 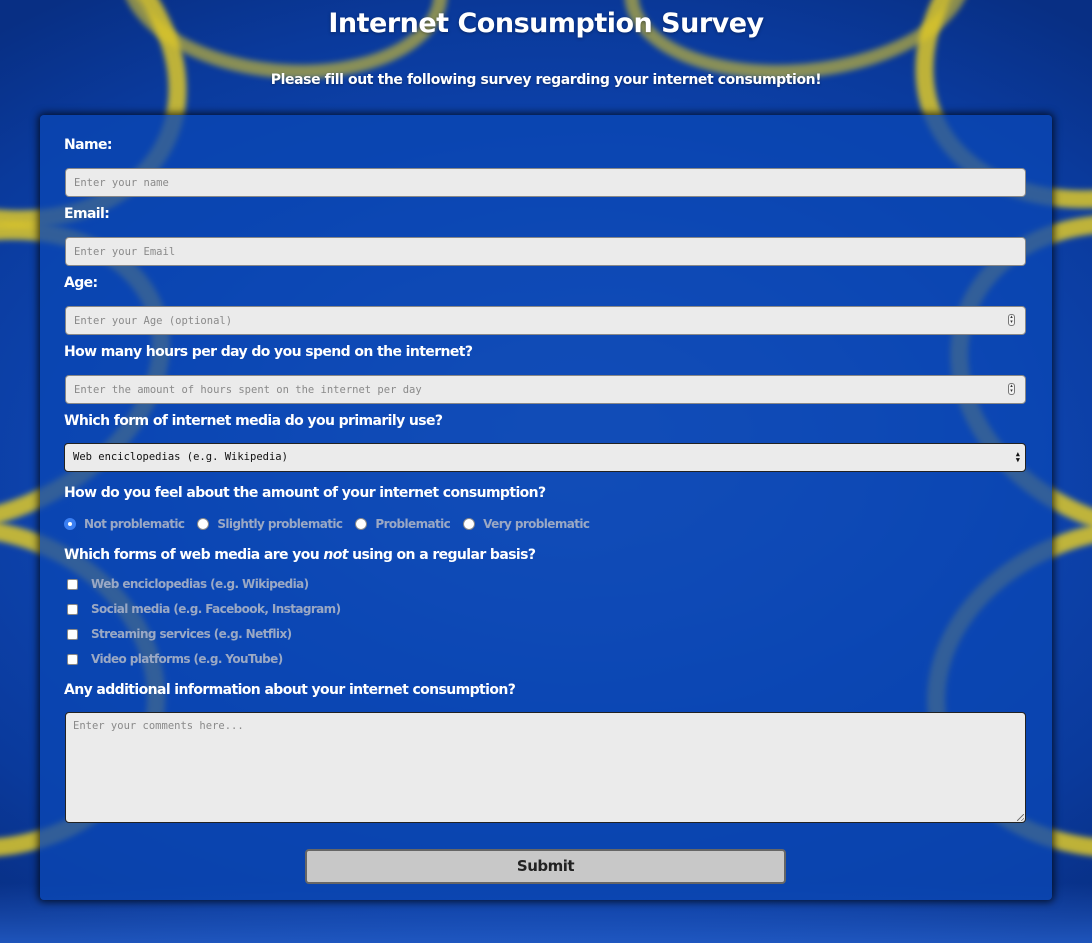 I want to click on hours-field: ▴▾, so click(x=545, y=389).